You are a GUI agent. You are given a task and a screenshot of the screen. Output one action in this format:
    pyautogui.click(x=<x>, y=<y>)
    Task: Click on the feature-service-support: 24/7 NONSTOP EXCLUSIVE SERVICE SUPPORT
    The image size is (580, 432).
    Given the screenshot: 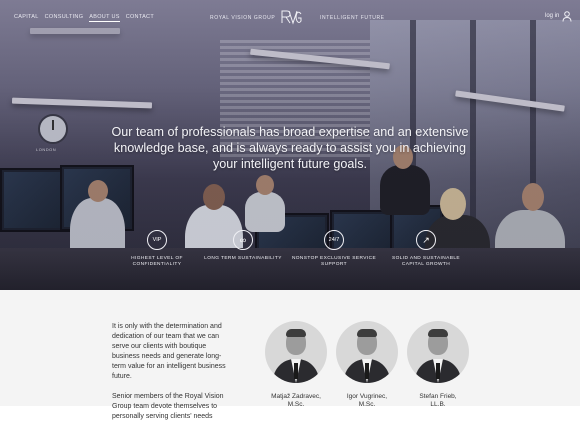 What is the action you would take?
    pyautogui.click(x=334, y=249)
    